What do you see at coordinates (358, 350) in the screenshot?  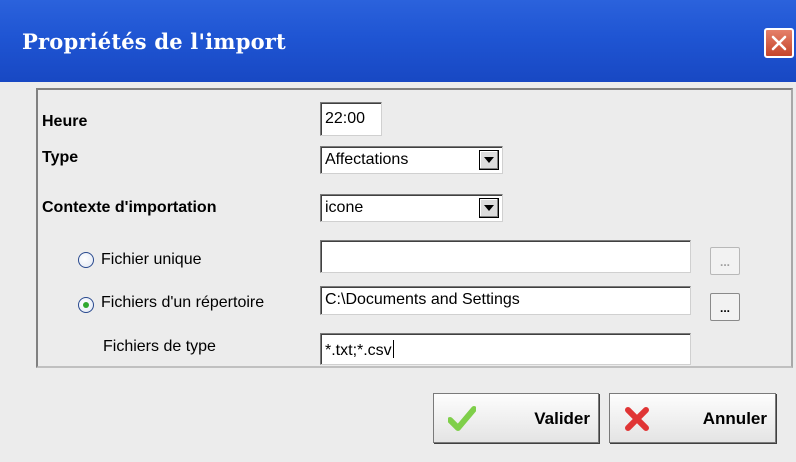 I see `fichiers-type-value: *.txt;*.csv` at bounding box center [358, 350].